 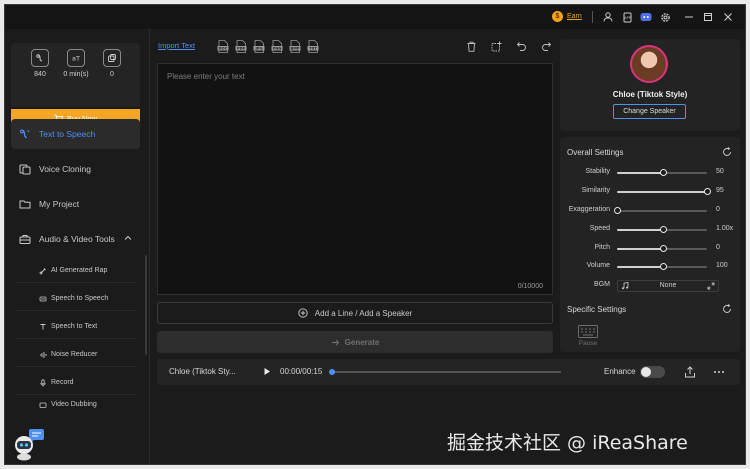 I want to click on minutes-stat: aT 0 min(s), so click(x=76, y=63).